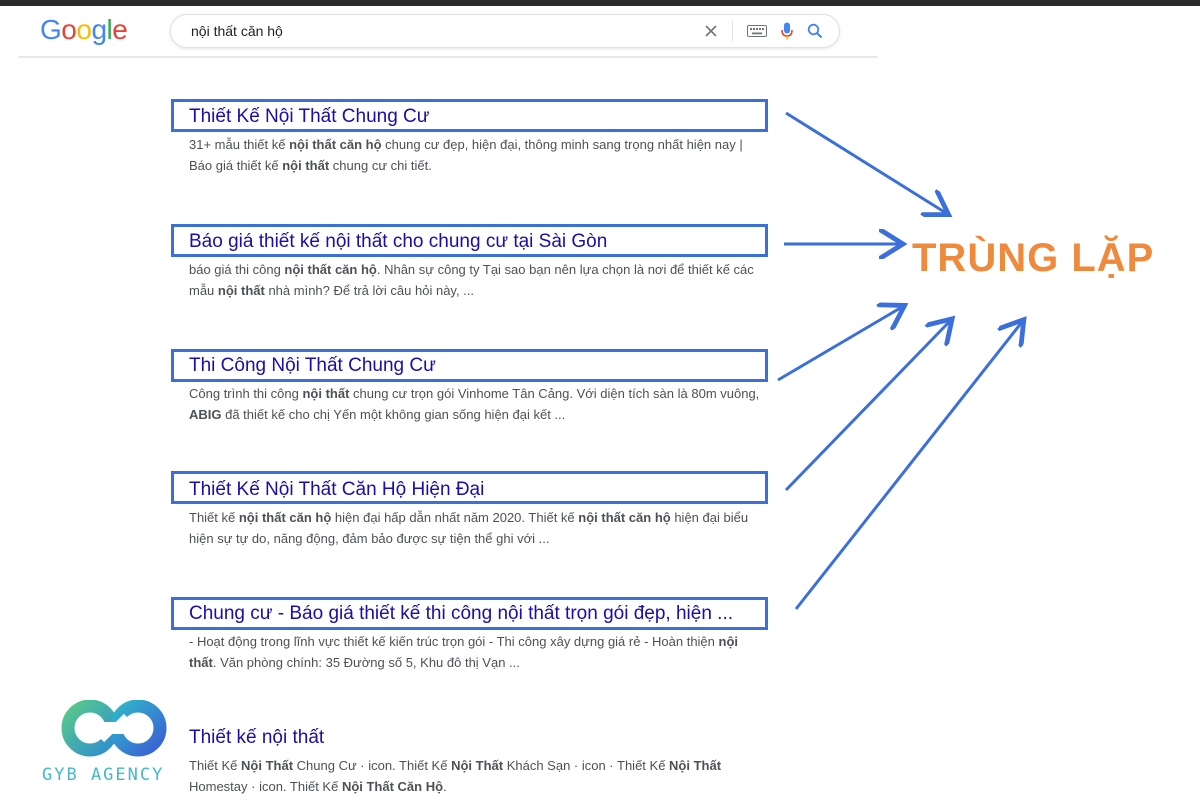 The height and width of the screenshot is (800, 1200). Describe the element at coordinates (1033, 258) in the screenshot. I see `duplicate-label: TRÙNG LẶP` at that location.